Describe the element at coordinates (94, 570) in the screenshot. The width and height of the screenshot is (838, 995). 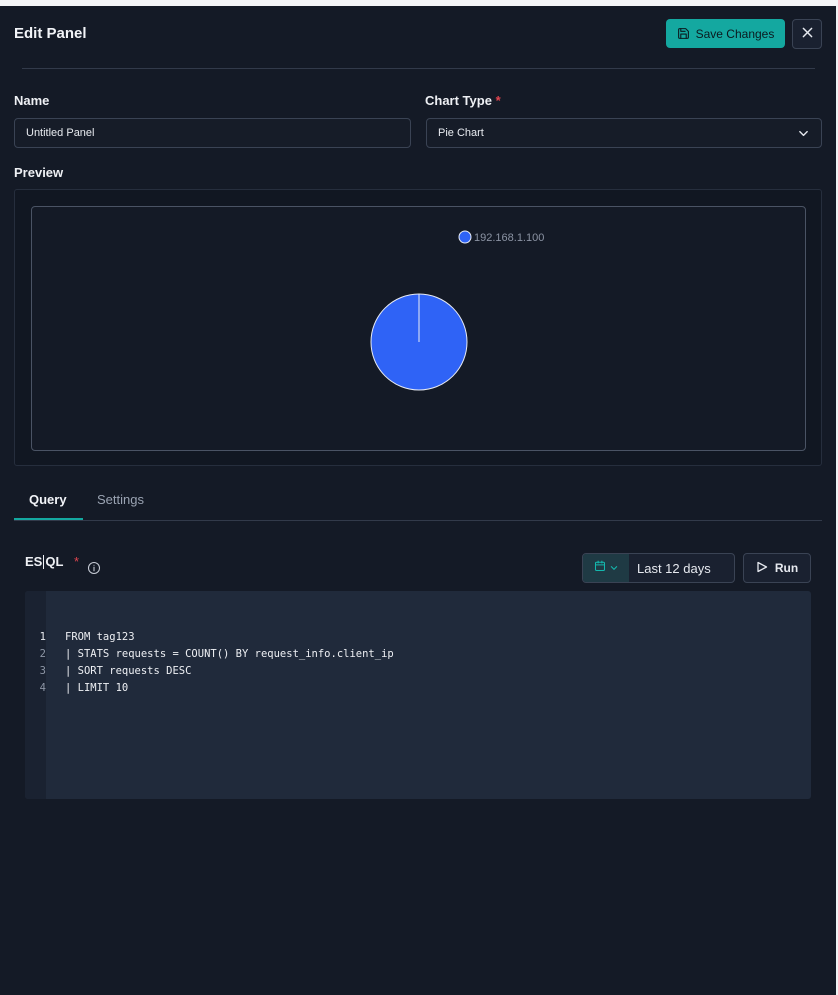
I see `info-icon` at that location.